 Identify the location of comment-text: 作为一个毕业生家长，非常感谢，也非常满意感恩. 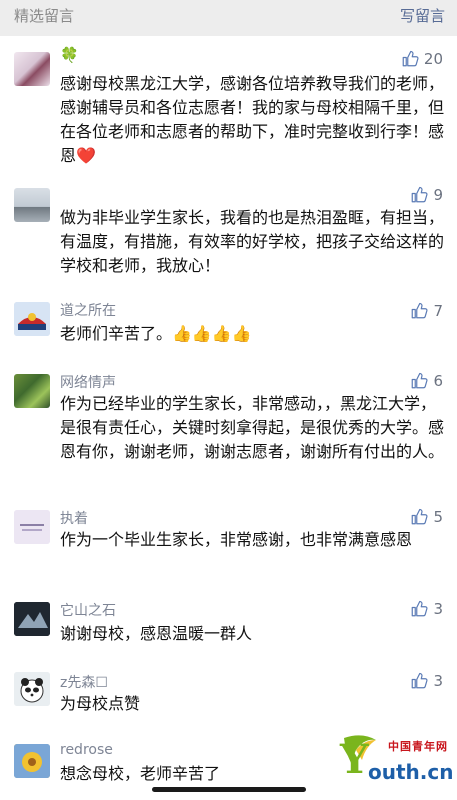
(236, 539).